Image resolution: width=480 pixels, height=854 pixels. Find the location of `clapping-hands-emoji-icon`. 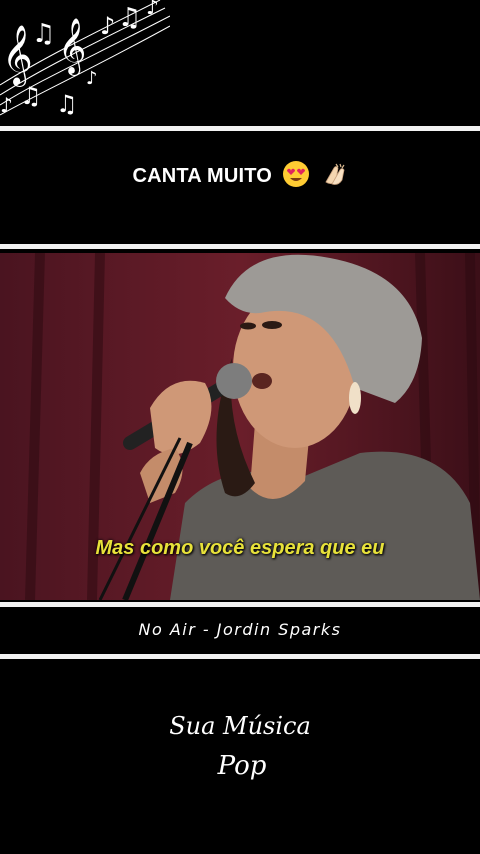

clapping-hands-emoji-icon is located at coordinates (335, 174).